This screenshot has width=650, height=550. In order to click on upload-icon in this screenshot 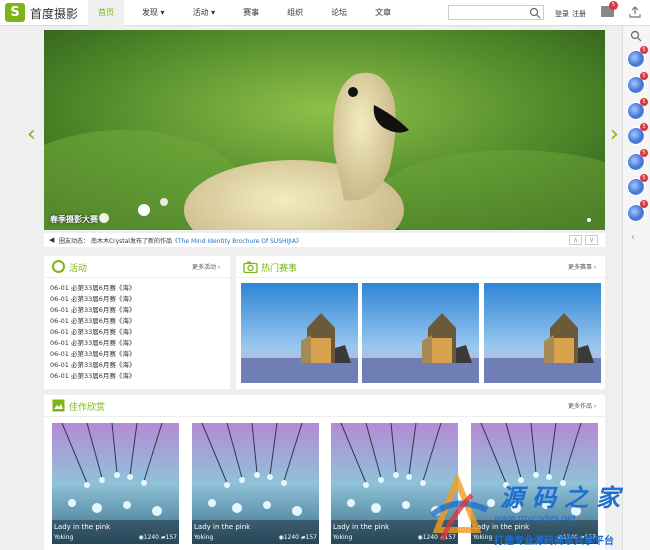, I will do `click(635, 12)`.